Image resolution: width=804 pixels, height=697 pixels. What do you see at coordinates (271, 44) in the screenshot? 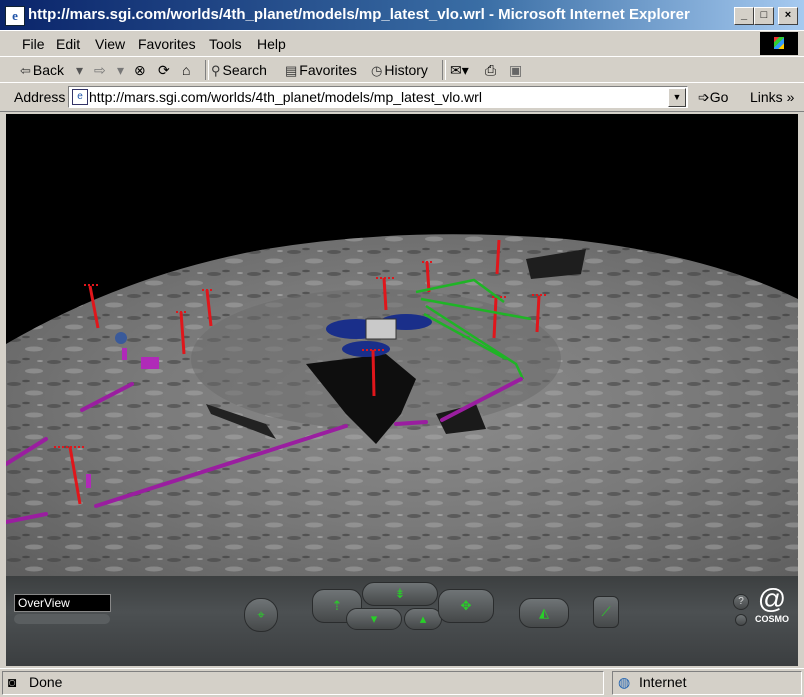
I see `menu-help: Help` at bounding box center [271, 44].